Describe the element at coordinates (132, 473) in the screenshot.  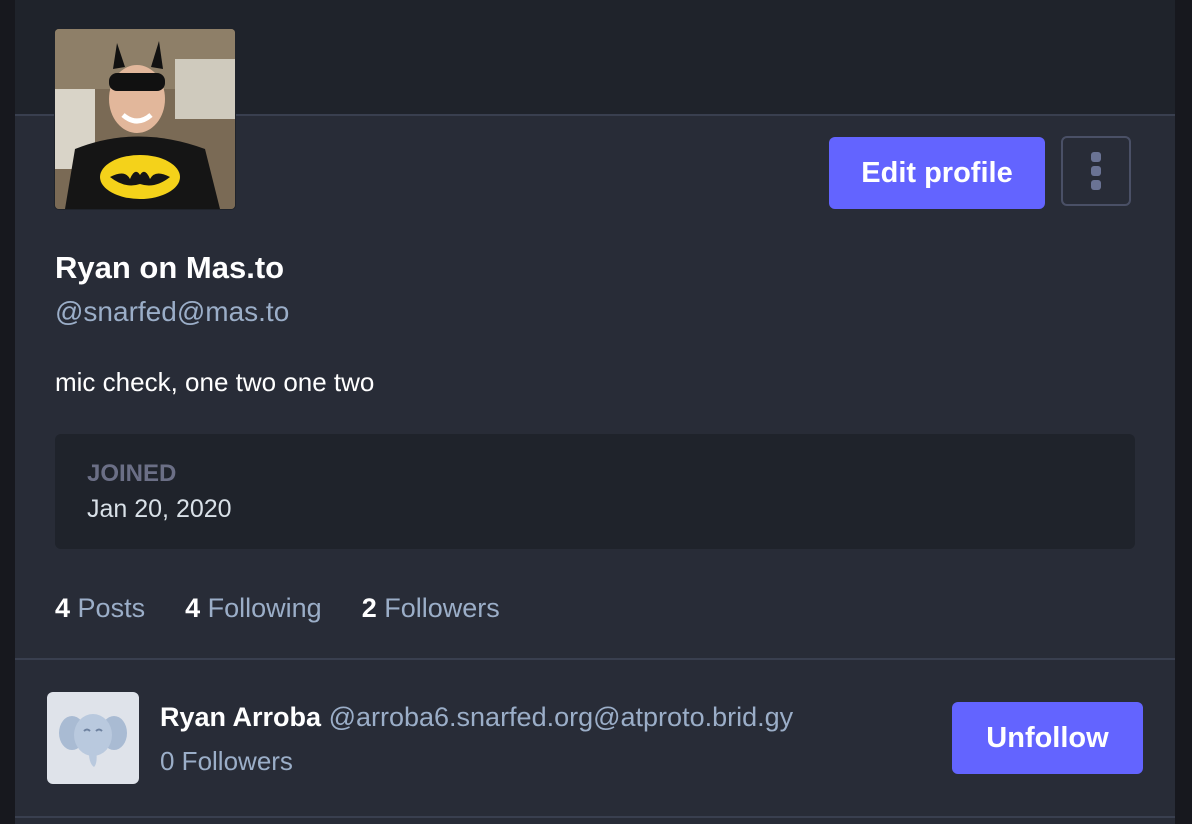
I see `joined-label: JOINED` at that location.